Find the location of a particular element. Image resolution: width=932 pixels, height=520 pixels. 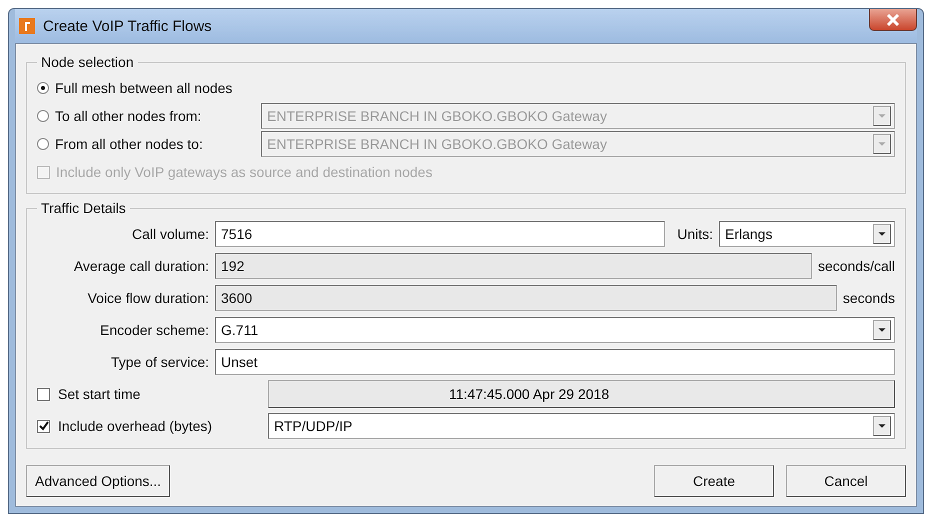

units-label: Units: is located at coordinates (695, 234).